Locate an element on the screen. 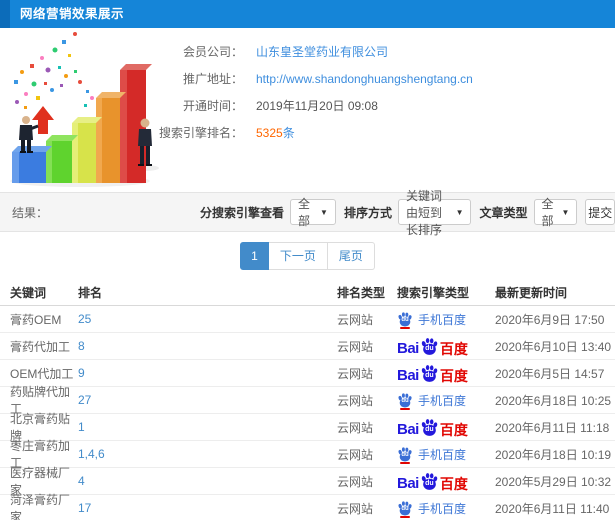 The image size is (615, 520). page-header: 网络营销效果展示 is located at coordinates (307, 14).